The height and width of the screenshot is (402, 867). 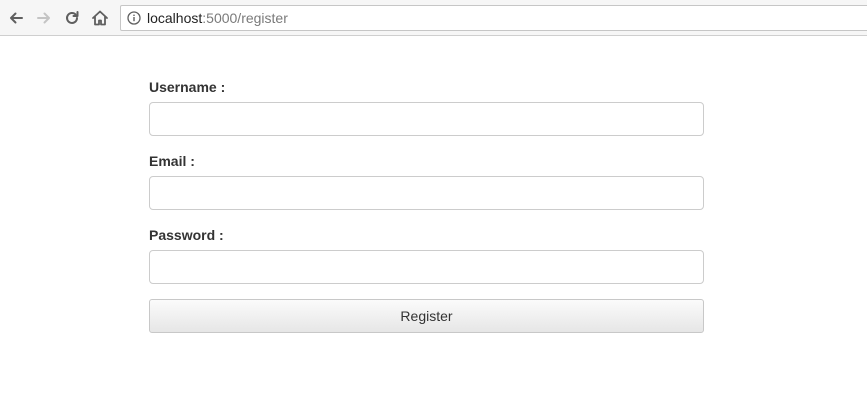 I want to click on password-input, so click(x=426, y=267).